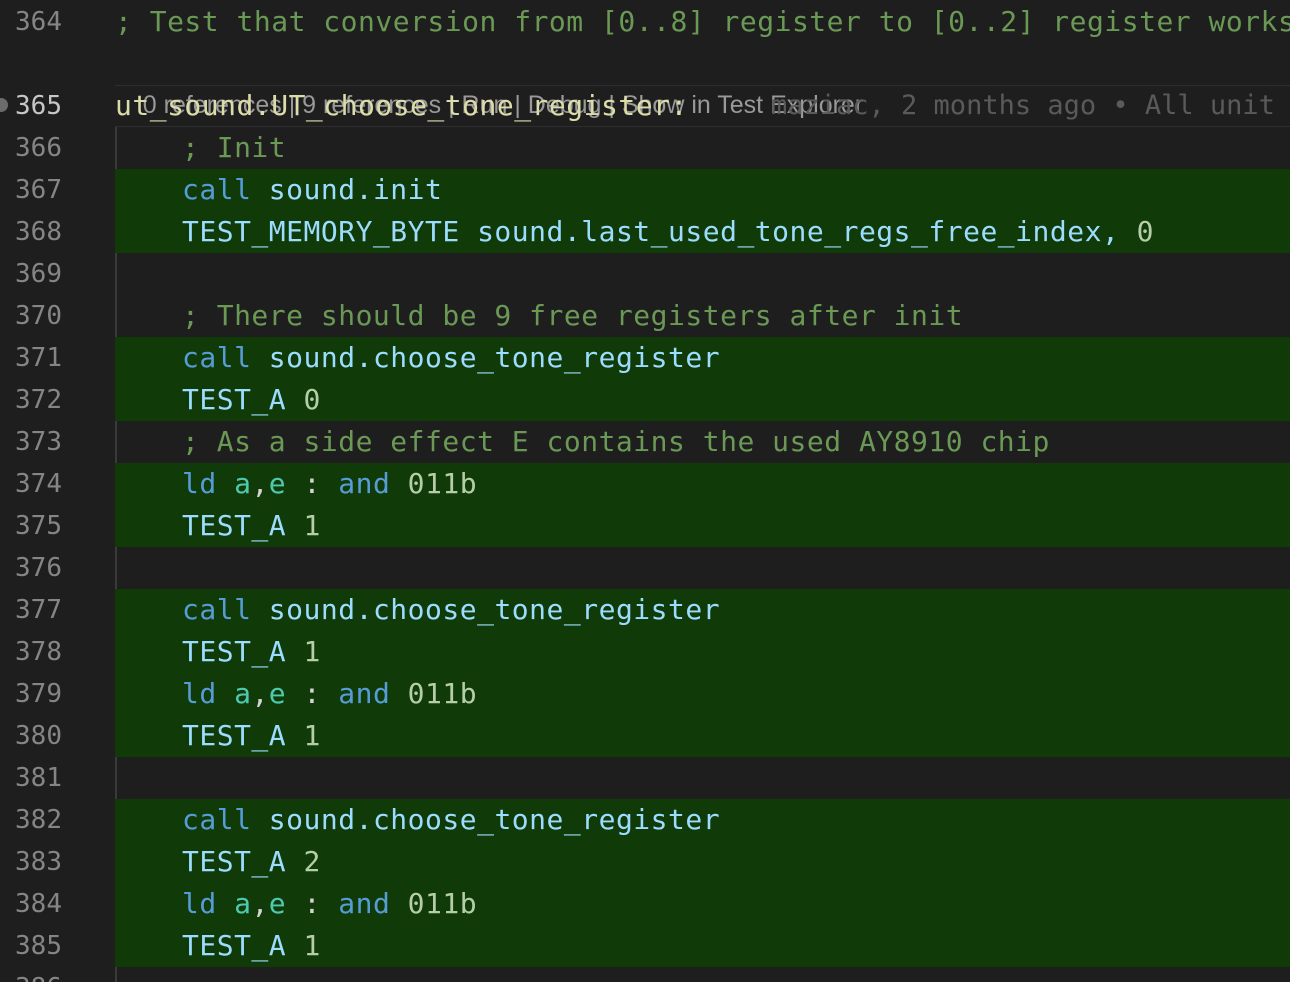 The width and height of the screenshot is (1290, 982). I want to click on code-text: TEST_A 2, so click(251, 862).